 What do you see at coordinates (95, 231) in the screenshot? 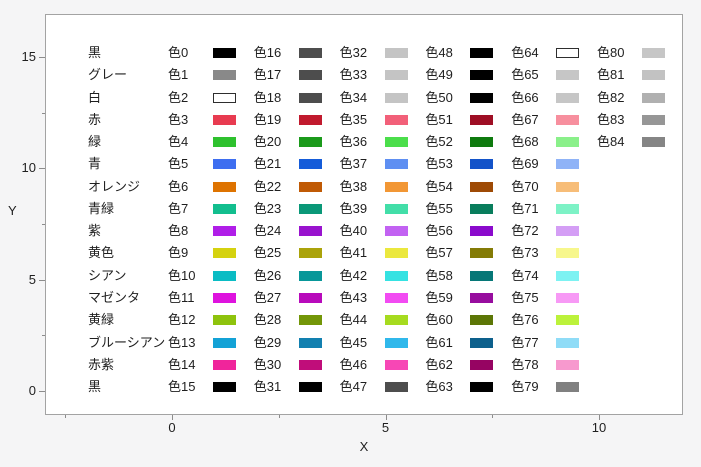
I see `color-name-label: 紫` at bounding box center [95, 231].